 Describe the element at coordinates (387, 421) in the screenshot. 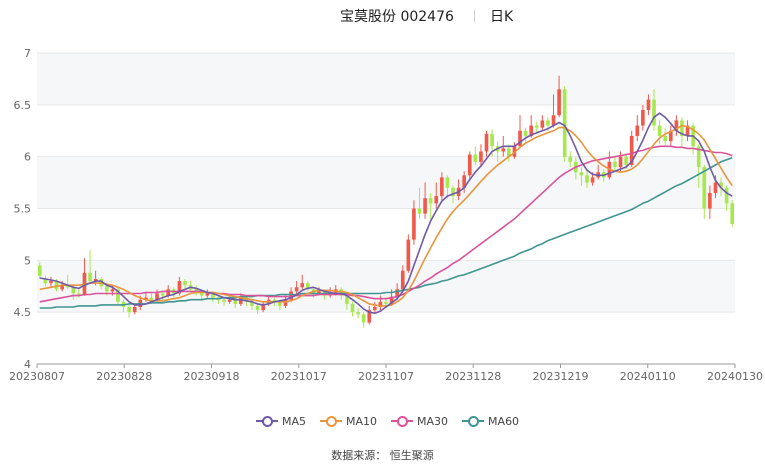

I see `legend: MA5 MA10 MA30 MA60` at that location.